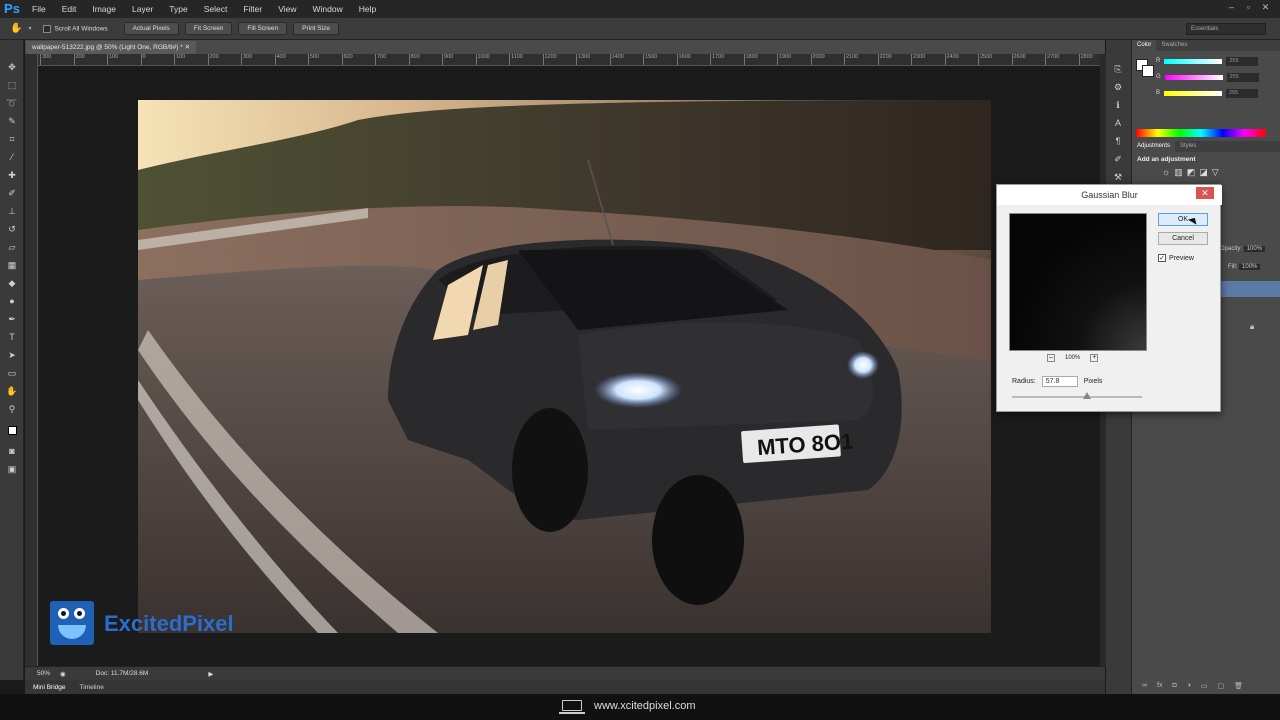 The width and height of the screenshot is (1280, 720). What do you see at coordinates (49, 687) in the screenshot?
I see `tab-mini-bridge: Mini Bridge` at bounding box center [49, 687].